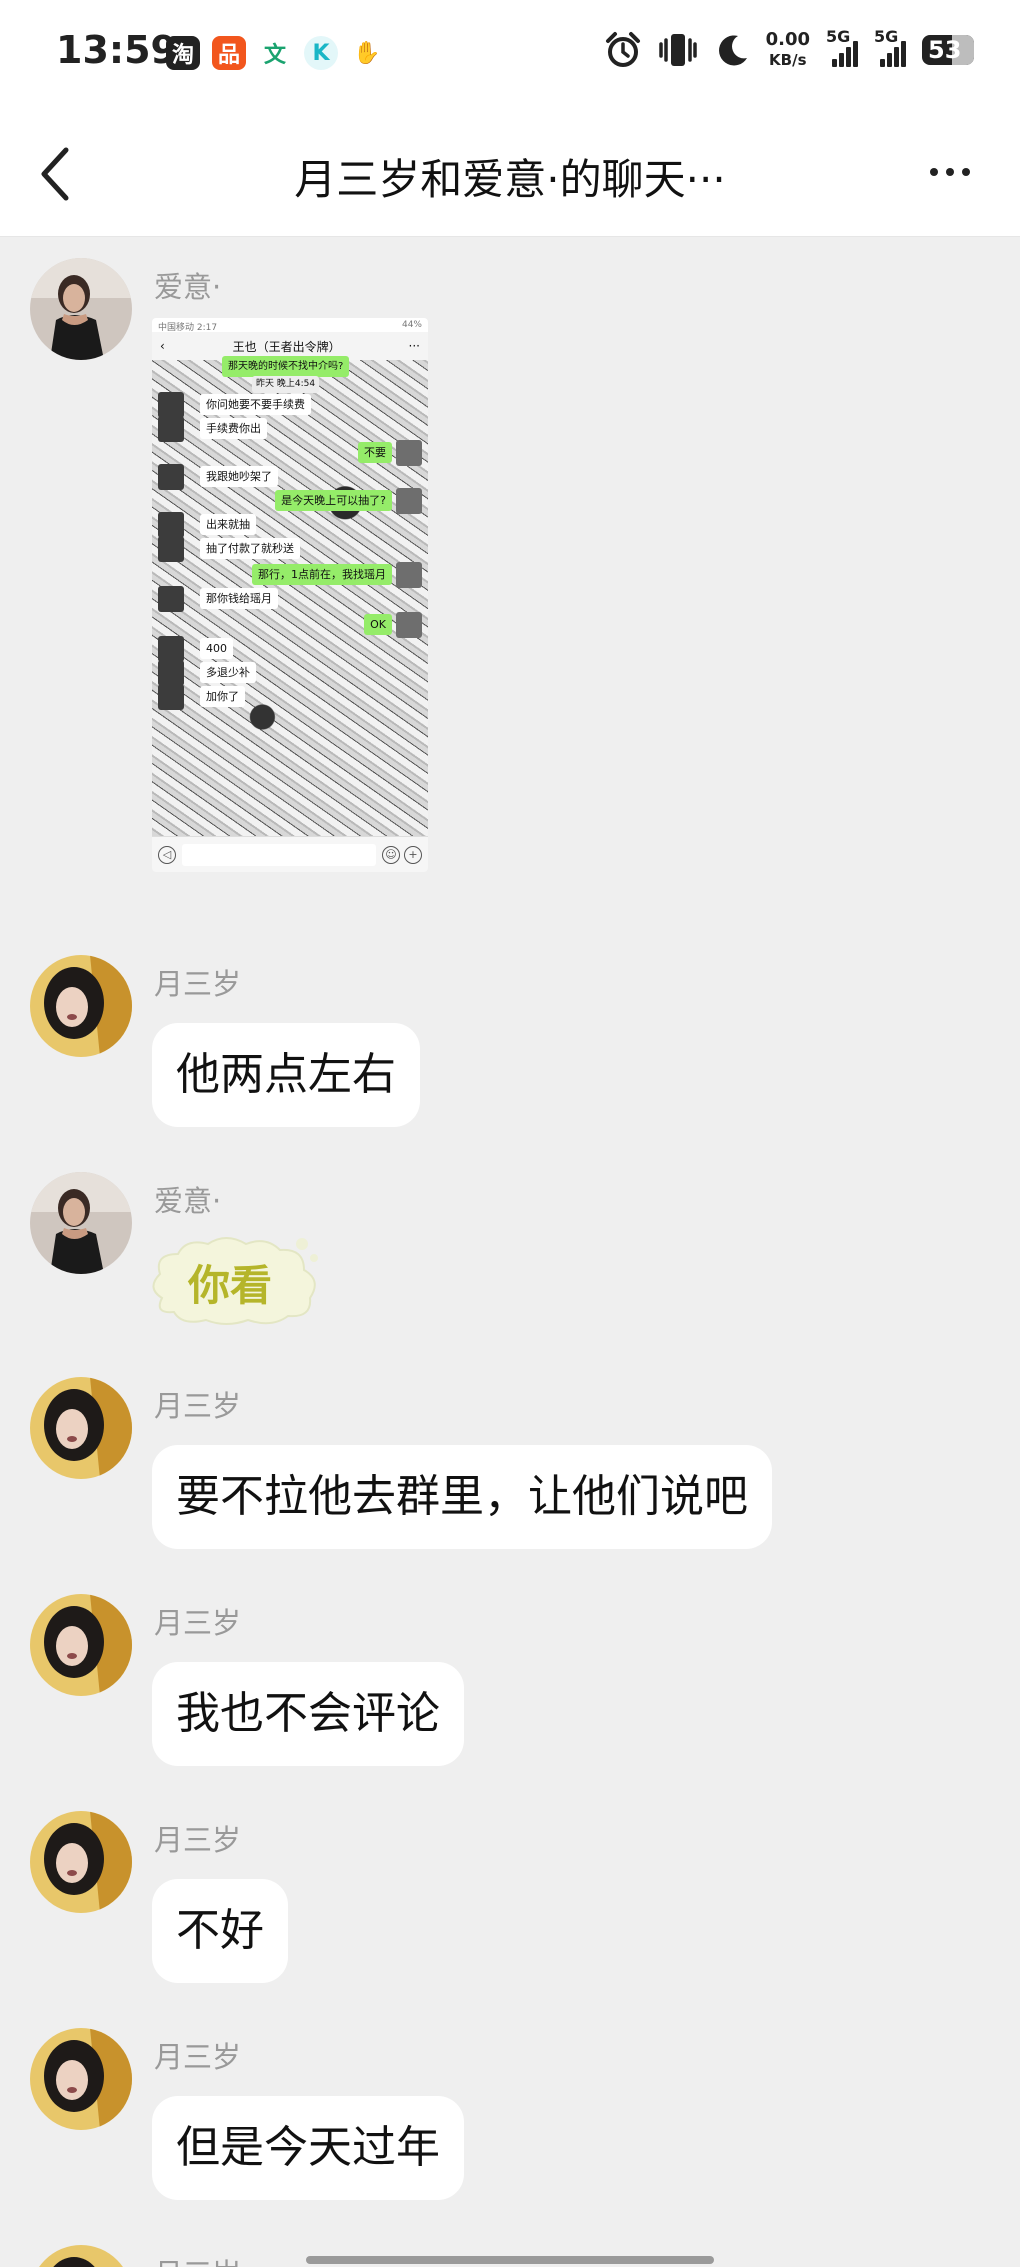  What do you see at coordinates (510, 54) in the screenshot?
I see `status-bar: 13:59 淘 品 文 K ✋ 0.00 KB/s 5G 5G 53` at bounding box center [510, 54].